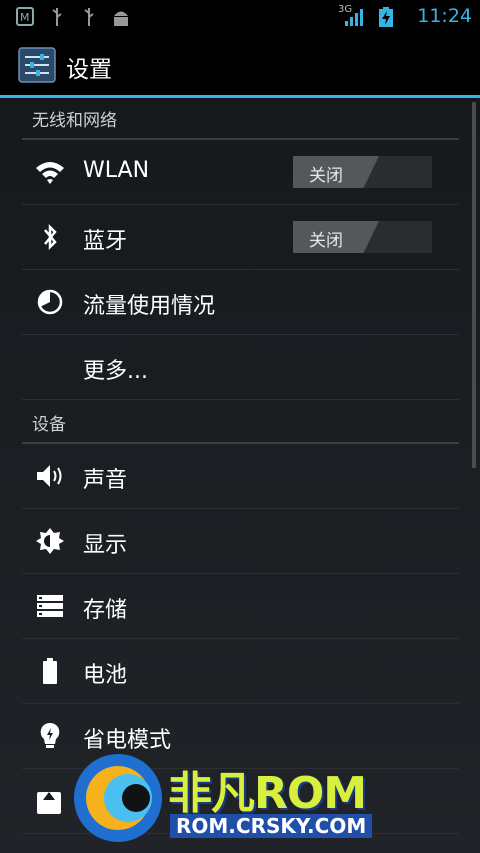 This screenshot has height=853, width=480. What do you see at coordinates (50, 671) in the screenshot?
I see `battery-icon` at bounding box center [50, 671].